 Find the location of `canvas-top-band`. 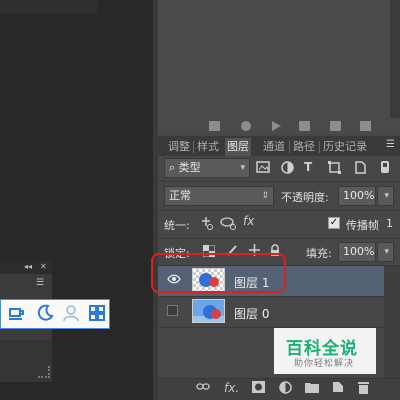

canvas-top-band is located at coordinates (49, 7).